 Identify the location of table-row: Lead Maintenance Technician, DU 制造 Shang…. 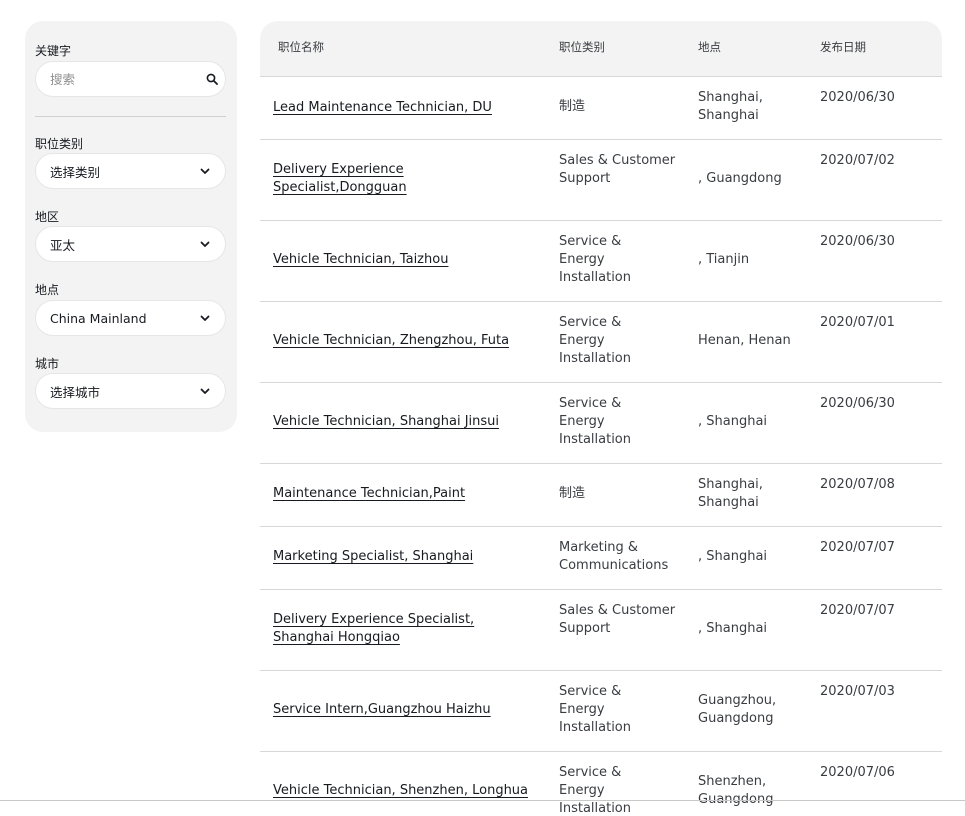
(601, 108).